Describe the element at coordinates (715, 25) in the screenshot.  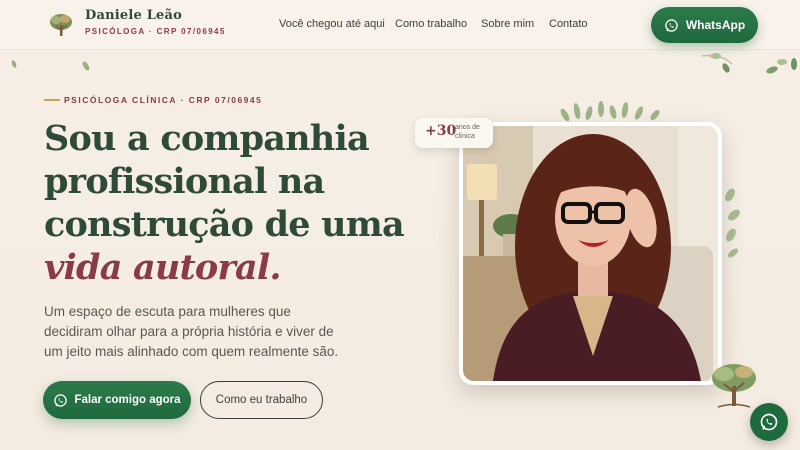
I see `header-whatsapp-label: WhatsApp` at that location.